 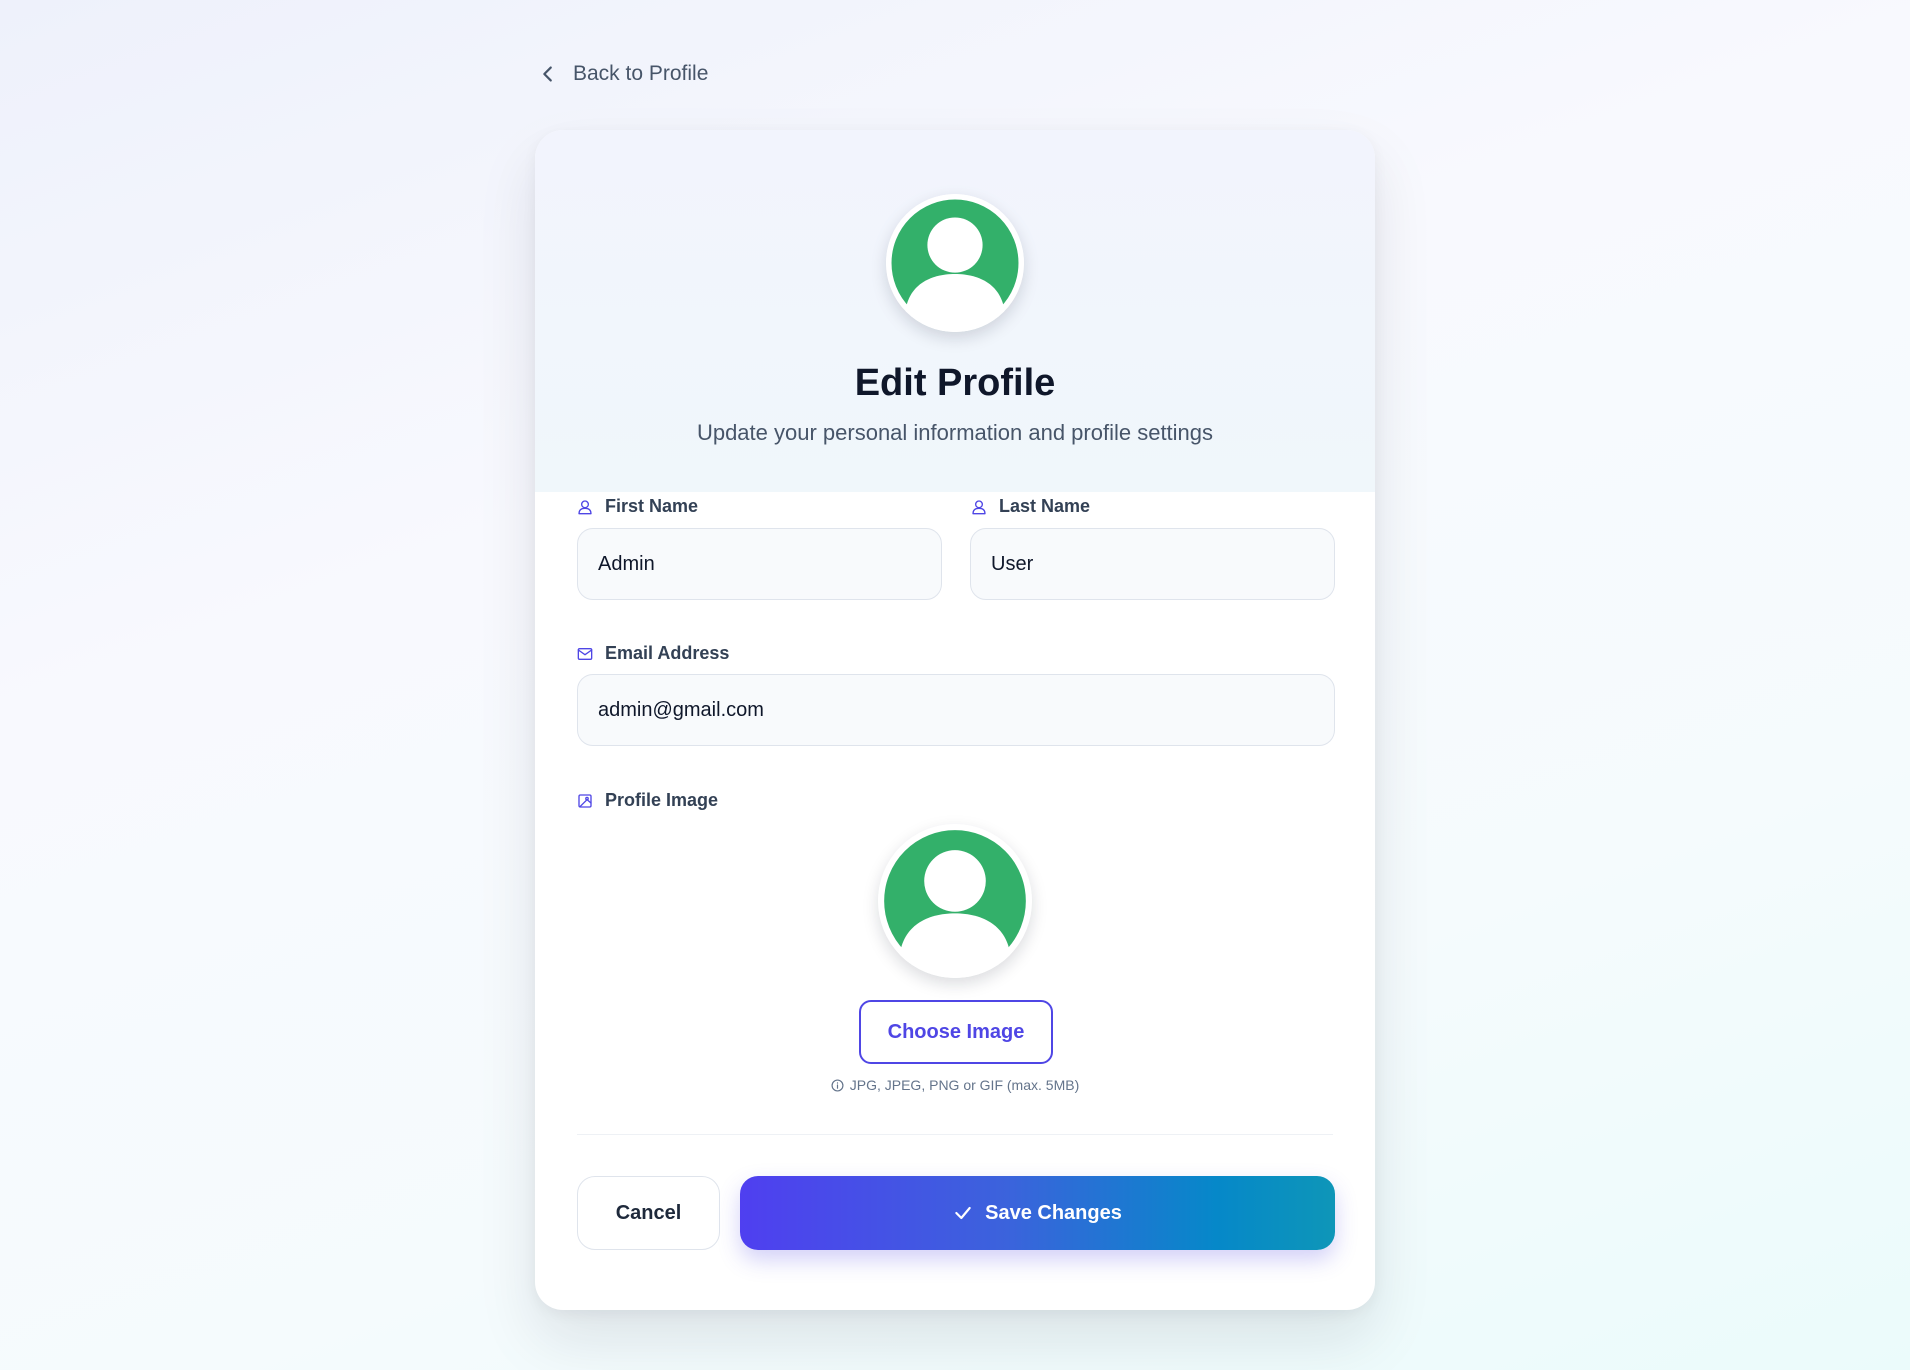 I want to click on divider, so click(x=955, y=1134).